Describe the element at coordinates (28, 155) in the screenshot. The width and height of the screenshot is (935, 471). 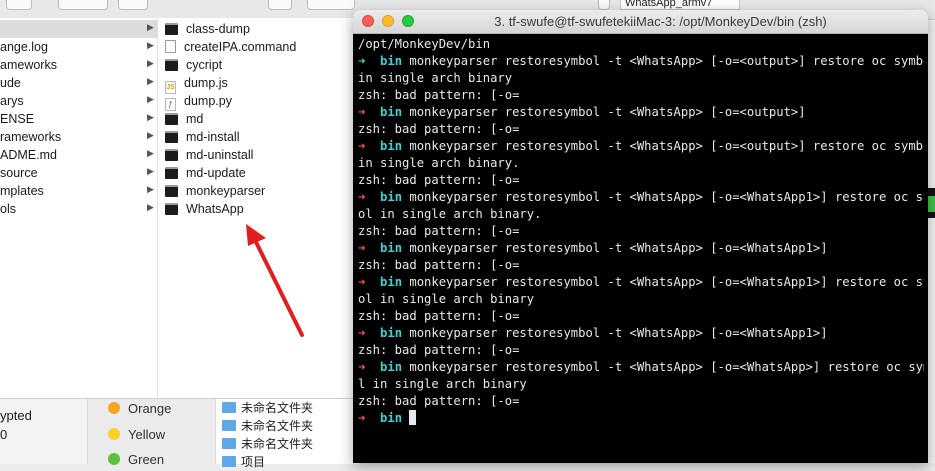
I see `finder-item: ADME.md` at that location.